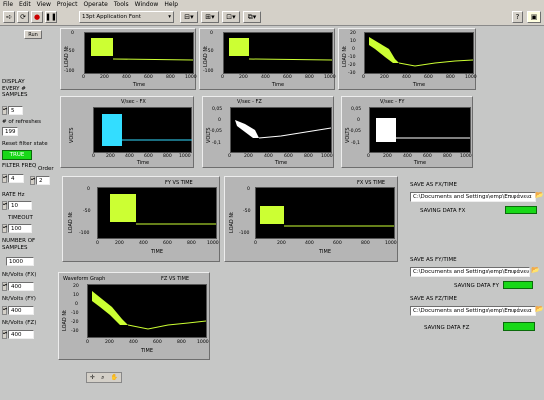 The width and height of the screenshot is (544, 400). I want to click on tick: -0,1, so click(355, 143).